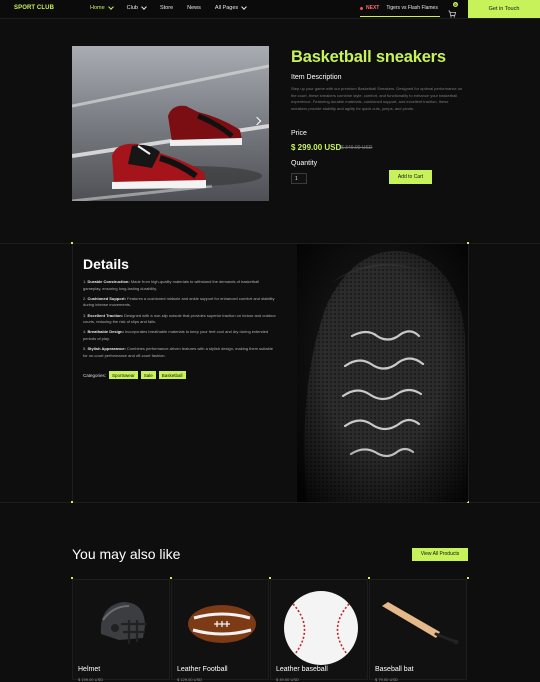 This screenshot has width=540, height=682. Describe the element at coordinates (412, 8) in the screenshot. I see `next-match-title: Tigers vs Flash Flames` at that location.